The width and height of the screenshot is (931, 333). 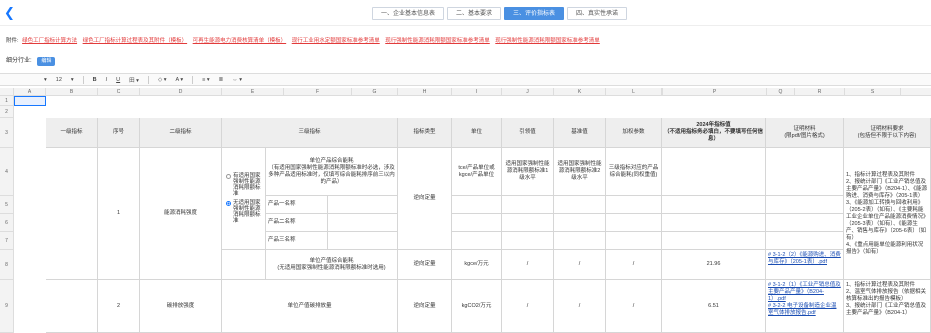 What do you see at coordinates (714, 306) in the screenshot?
I see `value-cell: 6.51` at bounding box center [714, 306].